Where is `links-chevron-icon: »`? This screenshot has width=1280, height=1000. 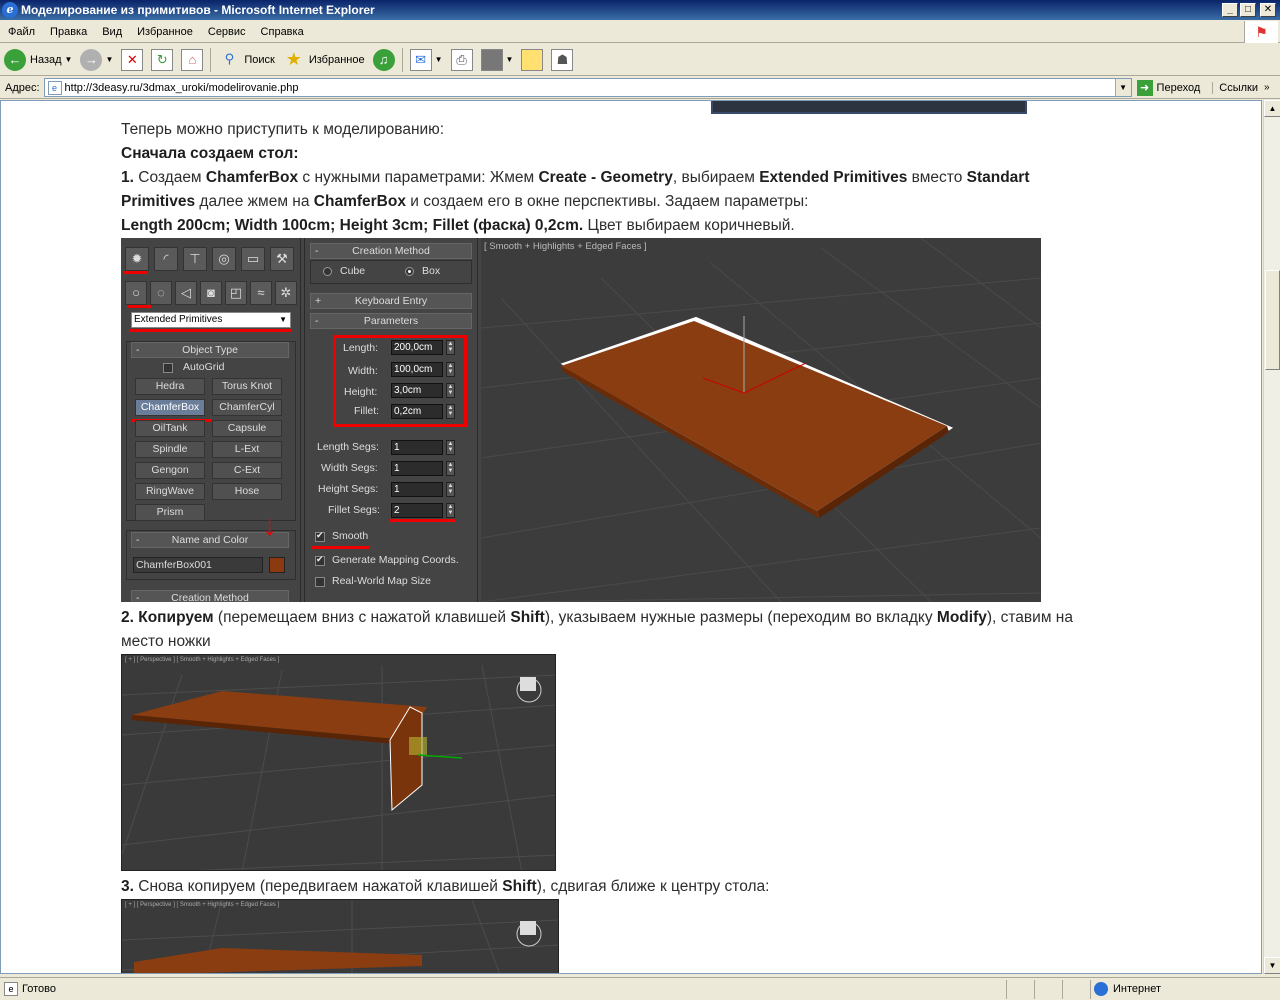
links-chevron-icon: » is located at coordinates (1267, 87).